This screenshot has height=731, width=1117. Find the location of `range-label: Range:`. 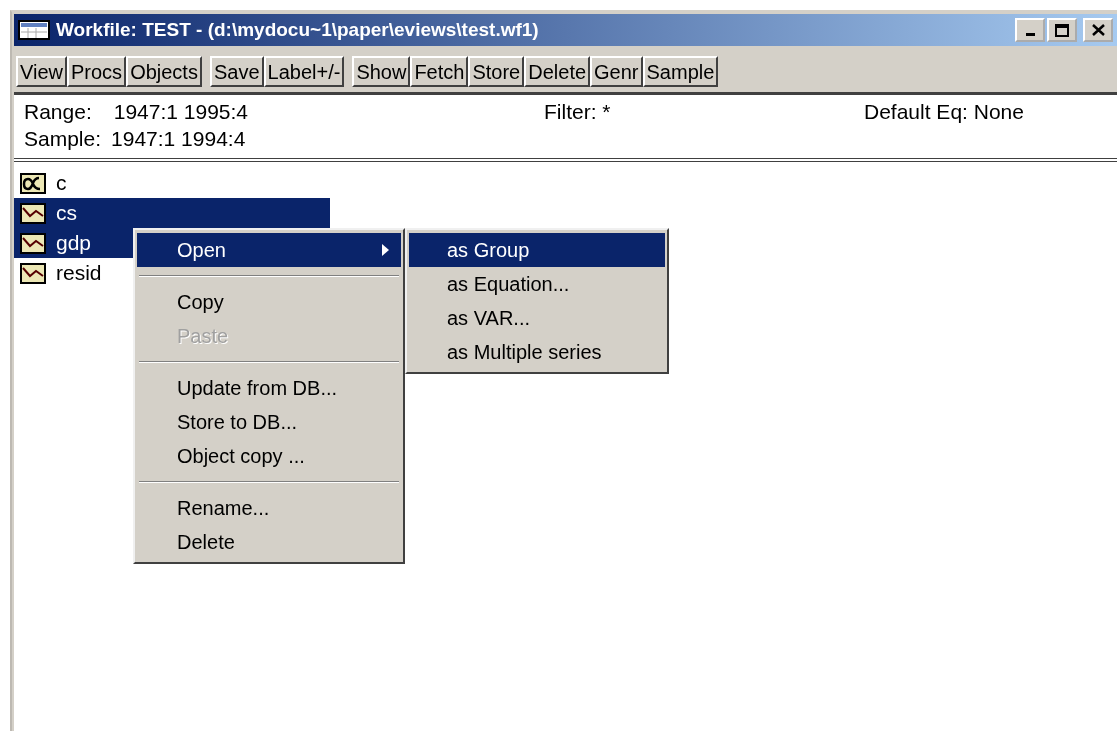

range-label: Range: is located at coordinates (58, 112).